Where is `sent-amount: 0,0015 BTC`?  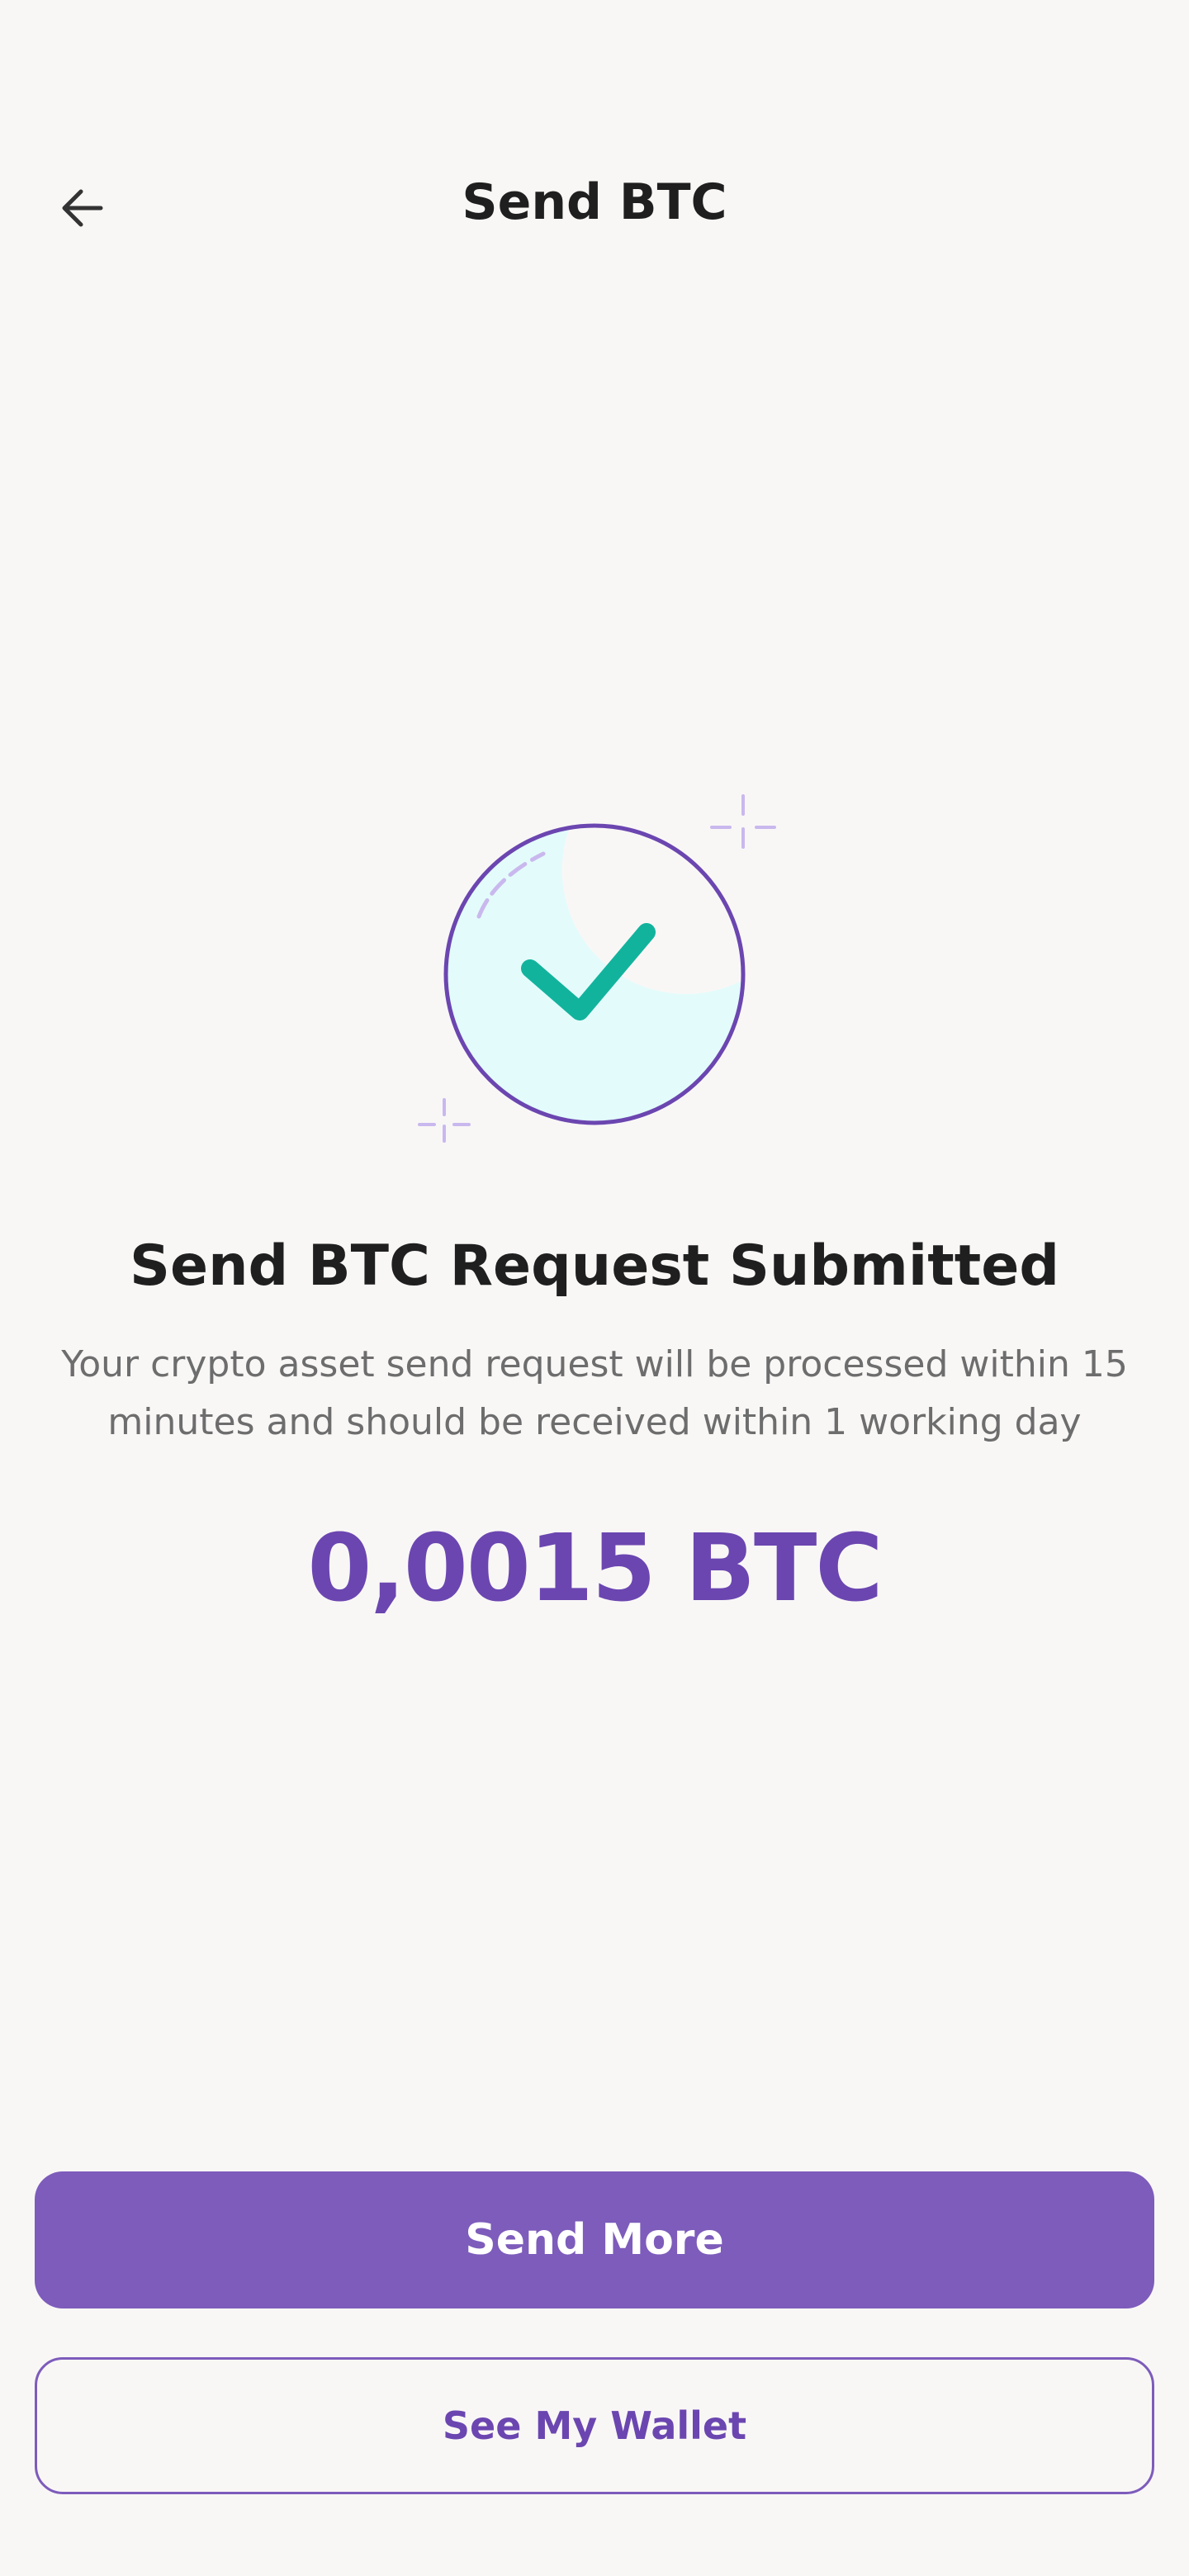 sent-amount: 0,0015 BTC is located at coordinates (595, 1568).